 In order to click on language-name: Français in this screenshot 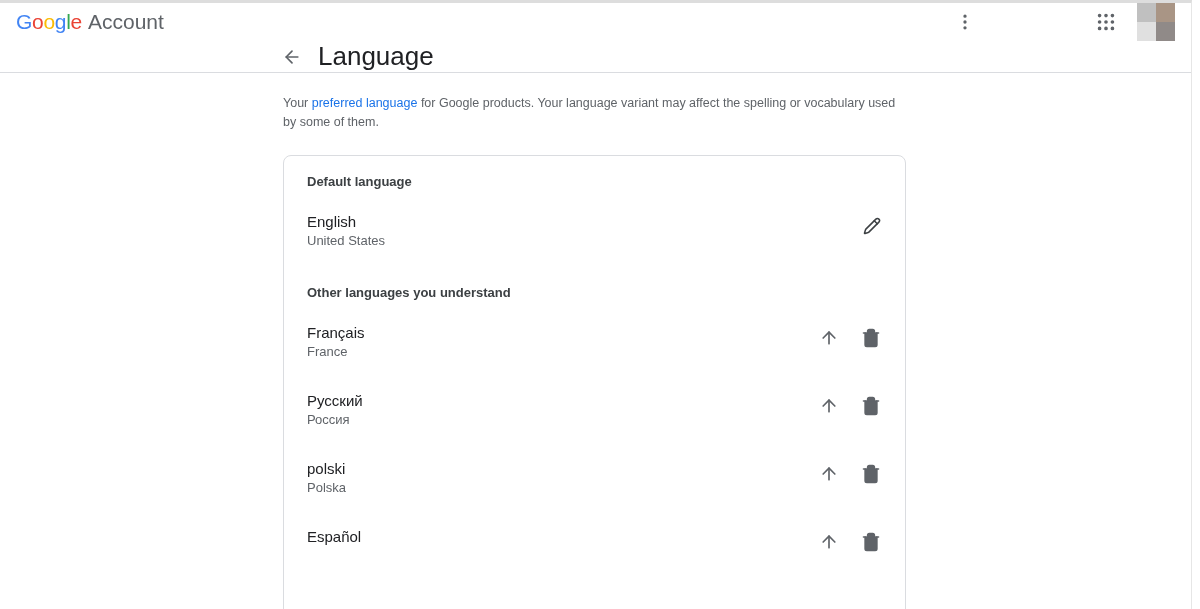, I will do `click(336, 332)`.